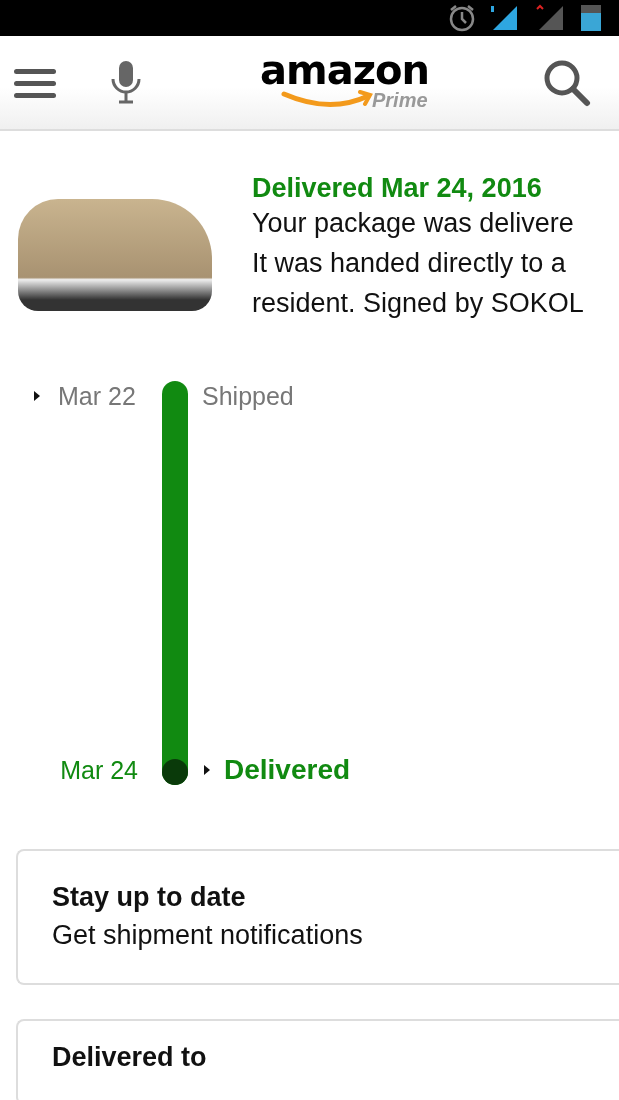 The height and width of the screenshot is (1100, 619). I want to click on card-title: Stay up to date, so click(149, 897).